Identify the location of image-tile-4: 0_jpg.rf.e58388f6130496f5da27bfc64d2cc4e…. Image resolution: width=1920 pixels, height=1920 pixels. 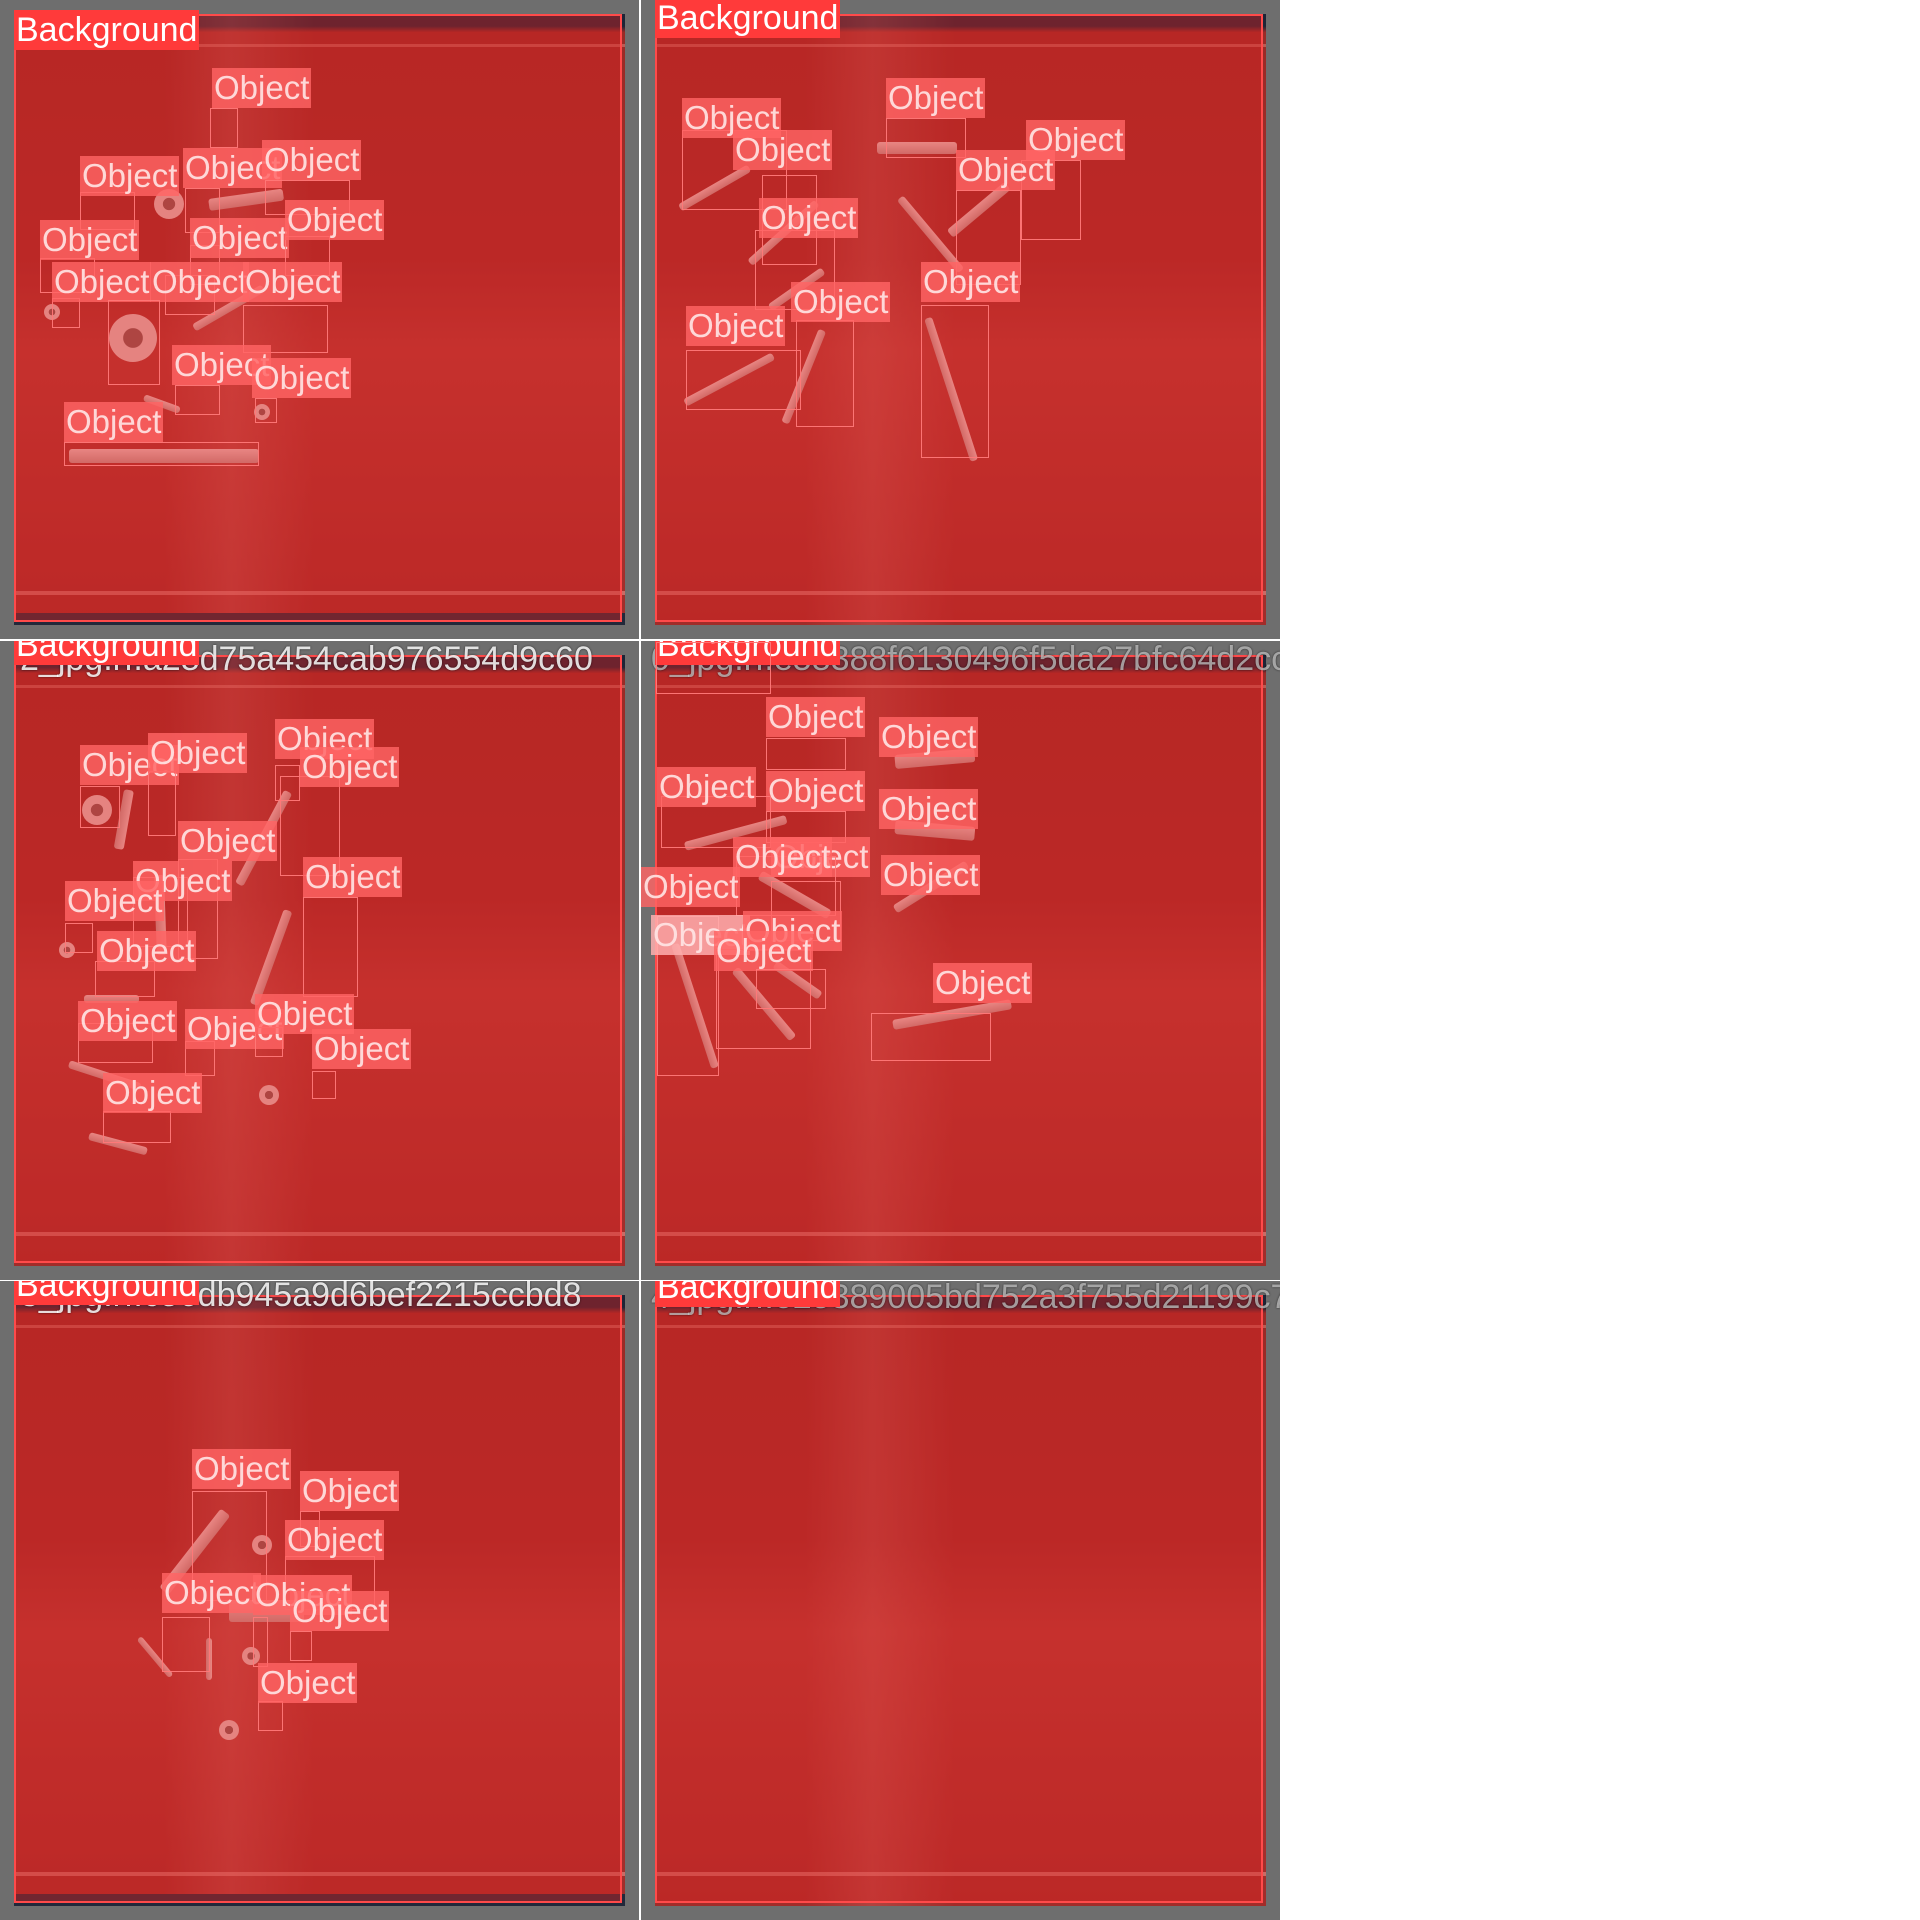
(960, 960).